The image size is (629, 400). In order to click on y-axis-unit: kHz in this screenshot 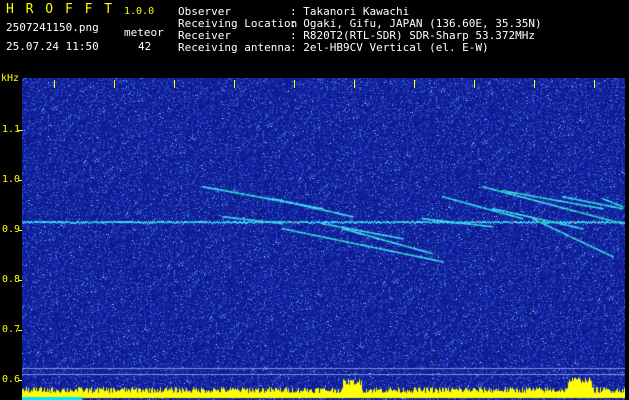, I will do `click(10, 78)`.